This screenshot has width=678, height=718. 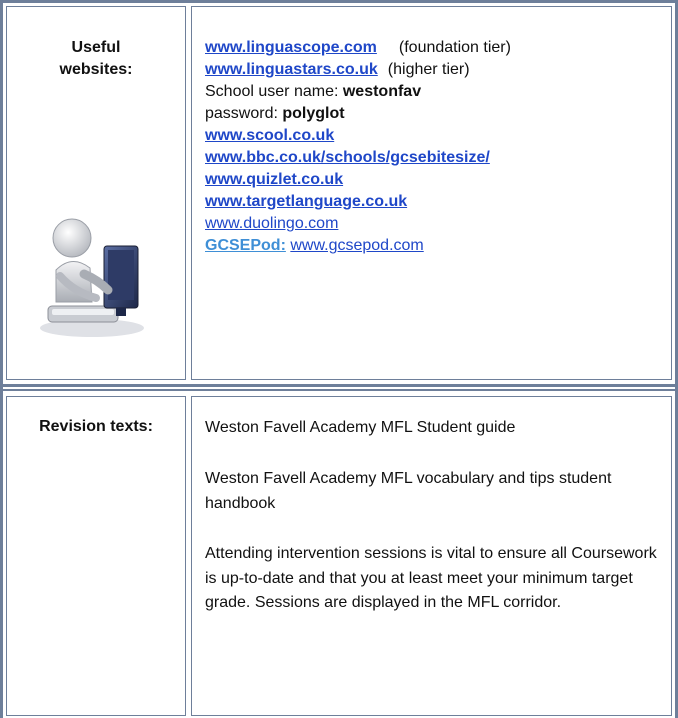 What do you see at coordinates (306, 201) in the screenshot?
I see `targetlanguage-link: www.targetlanguage.co.uk` at bounding box center [306, 201].